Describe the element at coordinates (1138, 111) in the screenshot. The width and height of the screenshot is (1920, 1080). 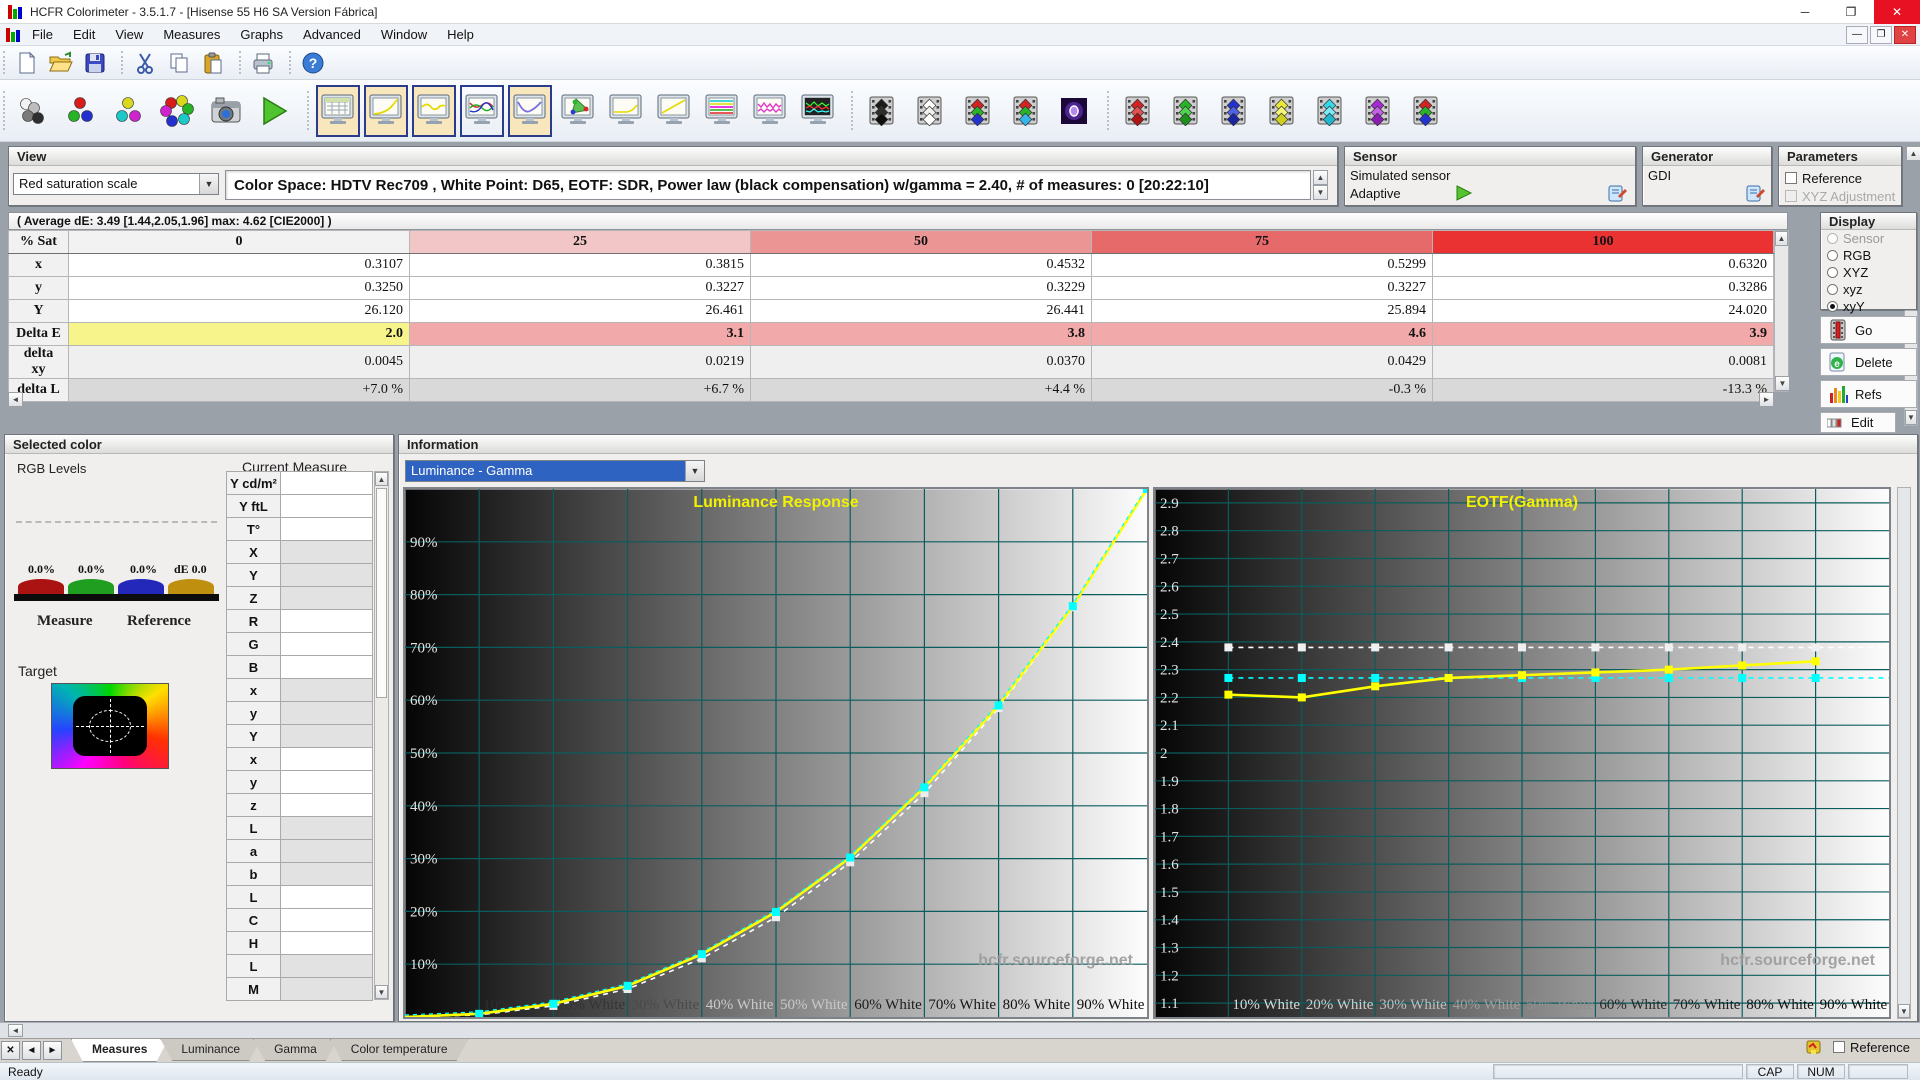
I see `pattern-red-button` at that location.